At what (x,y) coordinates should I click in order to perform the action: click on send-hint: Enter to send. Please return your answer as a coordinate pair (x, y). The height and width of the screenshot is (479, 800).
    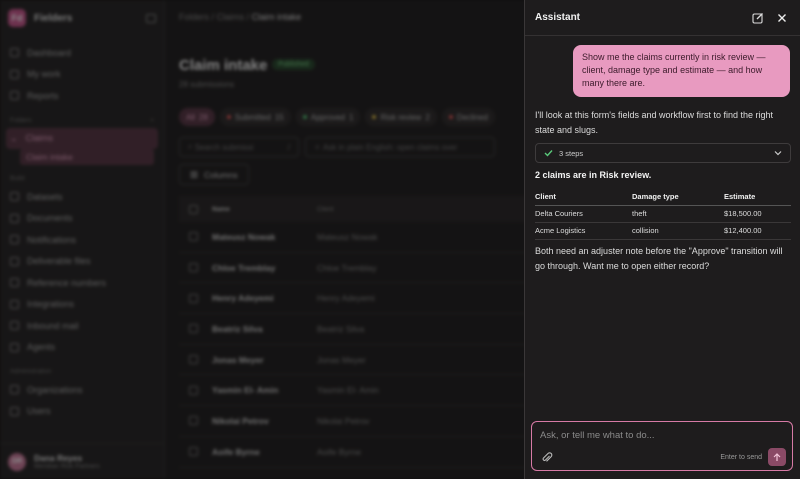
    Looking at the image, I should click on (741, 457).